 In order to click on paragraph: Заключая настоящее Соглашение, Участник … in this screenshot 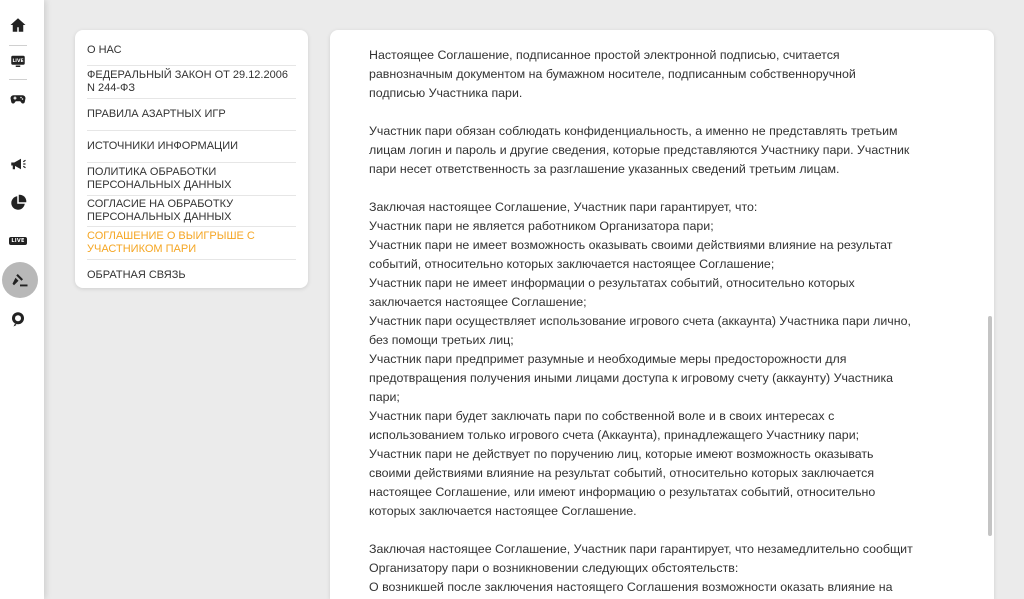, I will do `click(664, 568)`.